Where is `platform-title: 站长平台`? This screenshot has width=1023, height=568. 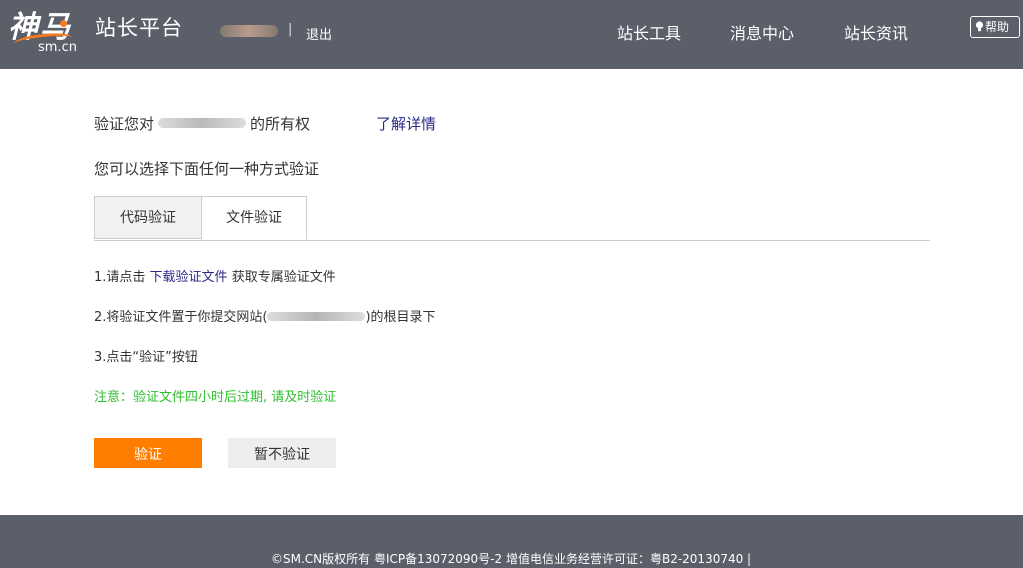
platform-title: 站长平台 is located at coordinates (139, 28).